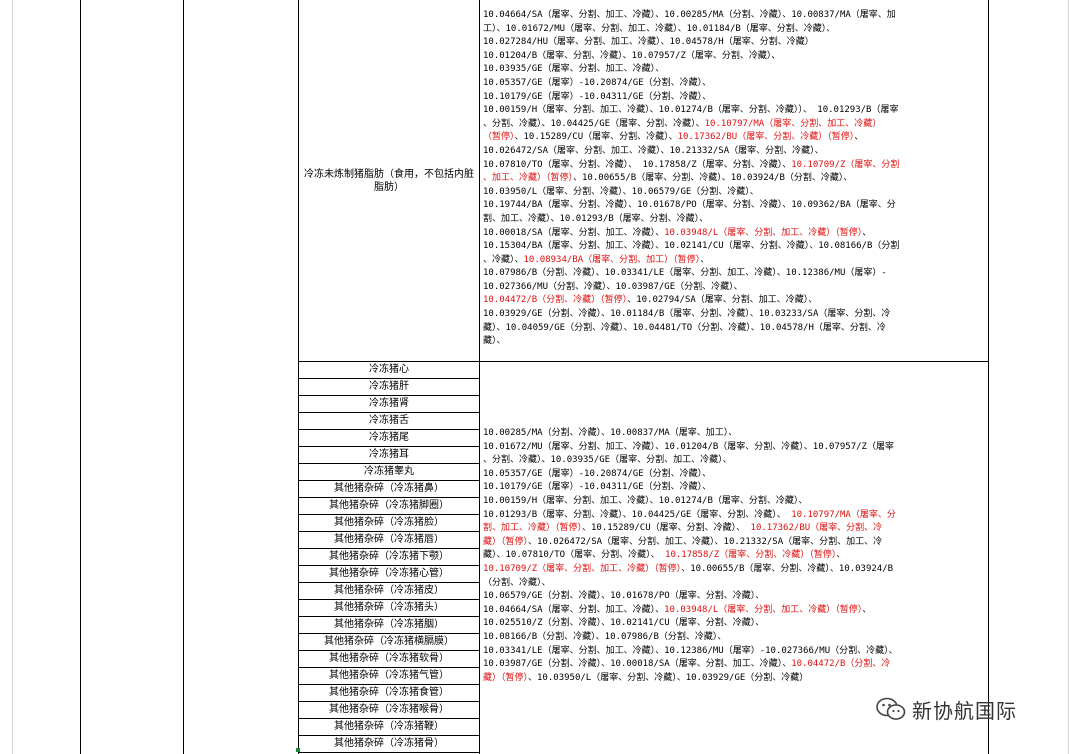  What do you see at coordinates (494, 341) in the screenshot?
I see `plant-entry: 藏）、` at bounding box center [494, 341].